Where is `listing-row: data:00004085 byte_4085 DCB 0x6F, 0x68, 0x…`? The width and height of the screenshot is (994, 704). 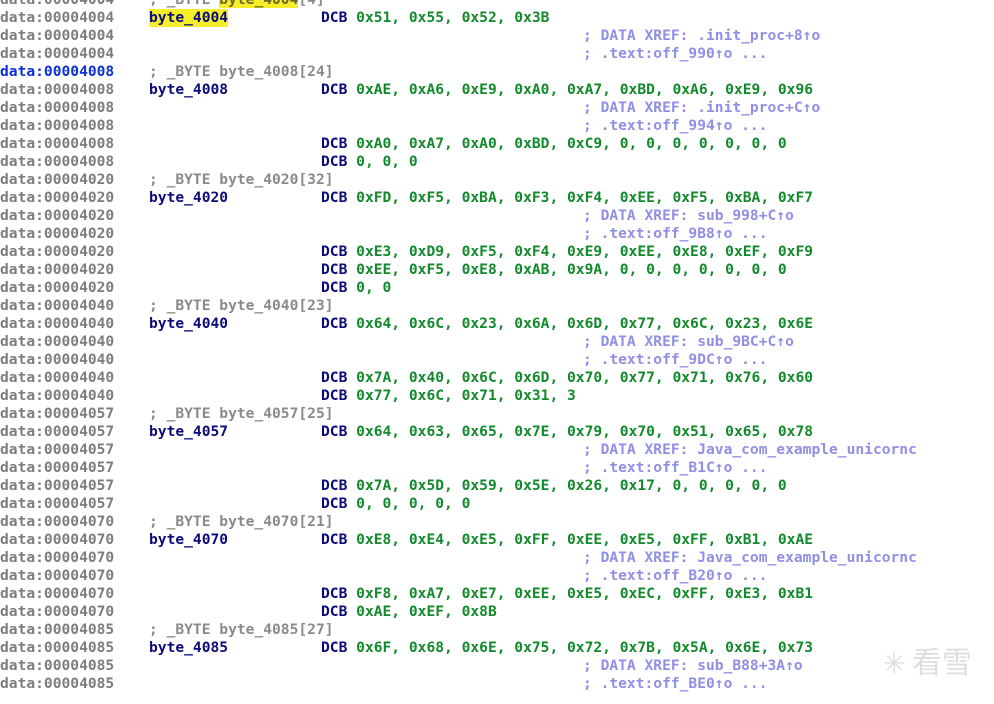 listing-row: data:00004085 byte_4085 DCB 0x6F, 0x68, 0x… is located at coordinates (497, 648).